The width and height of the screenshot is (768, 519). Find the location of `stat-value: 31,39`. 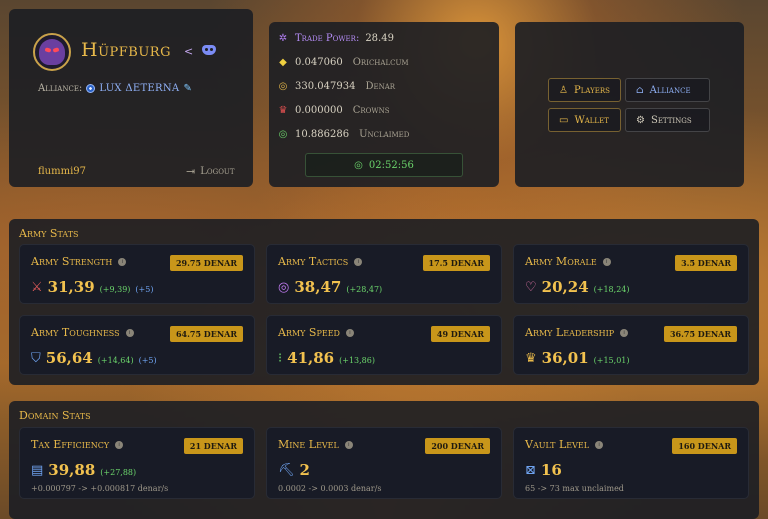

stat-value: 31,39 is located at coordinates (71, 287).